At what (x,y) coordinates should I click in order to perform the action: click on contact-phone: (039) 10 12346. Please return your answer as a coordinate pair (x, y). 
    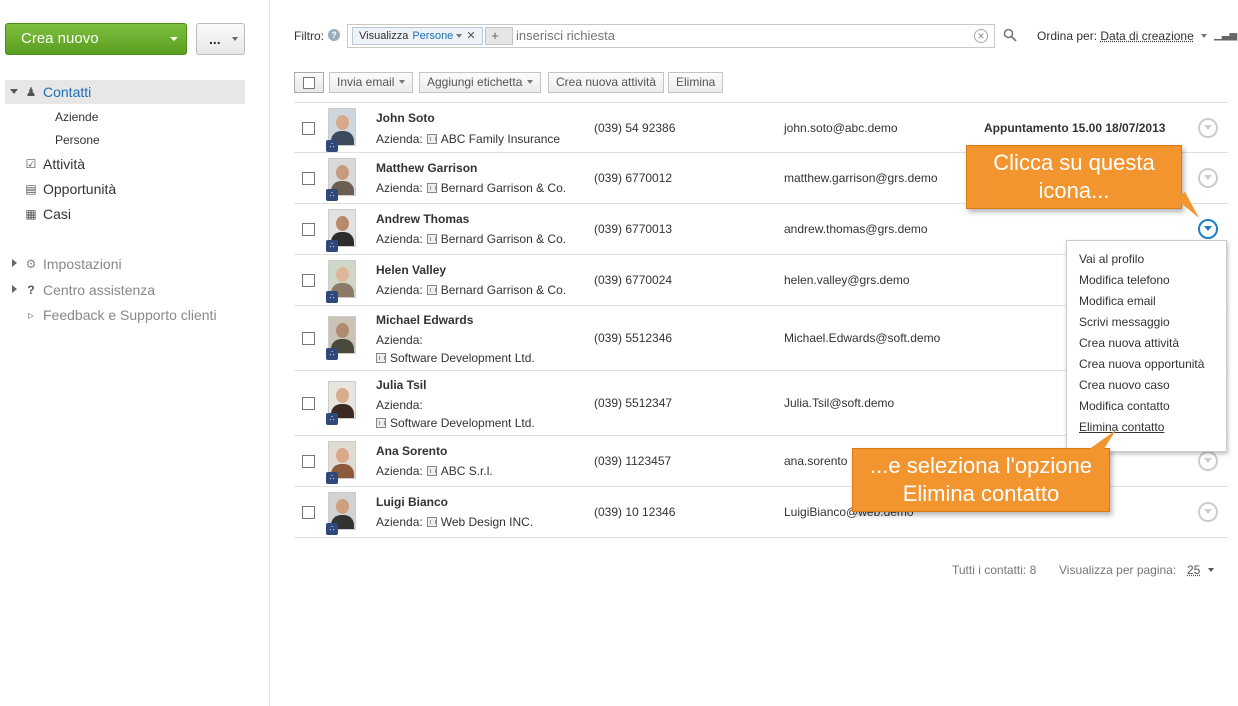
    Looking at the image, I should click on (634, 512).